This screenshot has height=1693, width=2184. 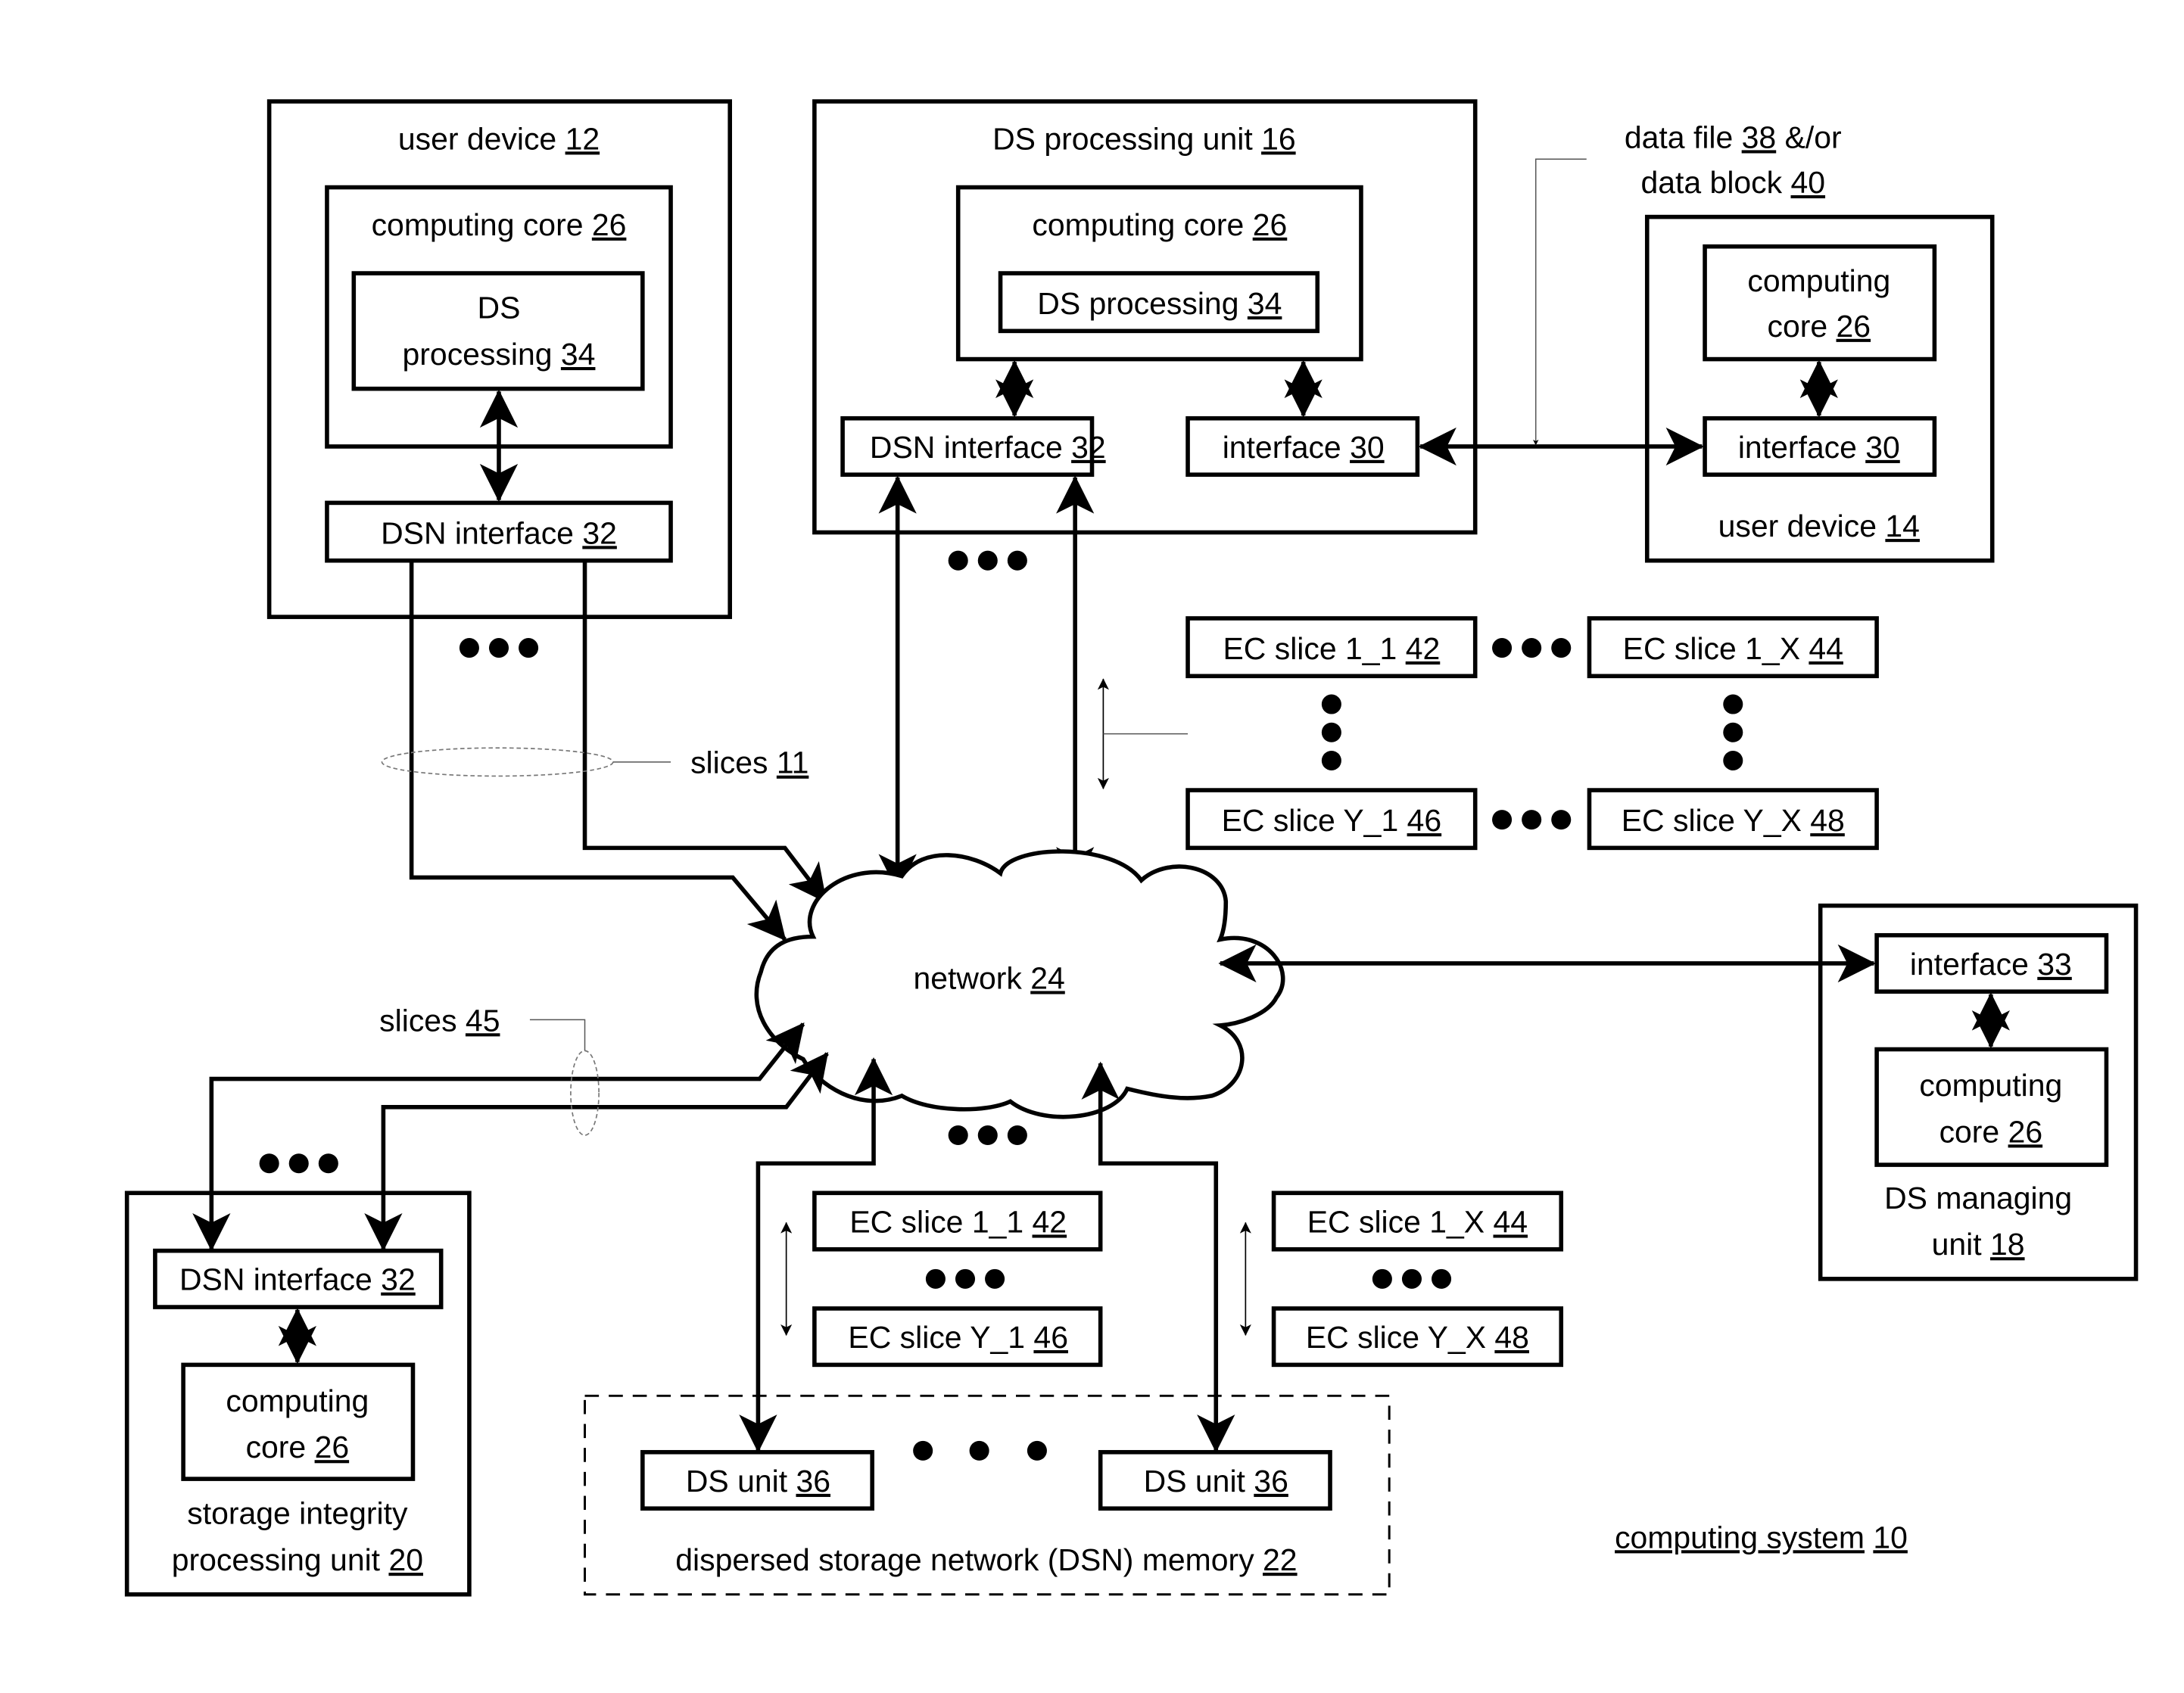 What do you see at coordinates (1733, 137) in the screenshot?
I see `data-file-label: data file 38 &/or` at bounding box center [1733, 137].